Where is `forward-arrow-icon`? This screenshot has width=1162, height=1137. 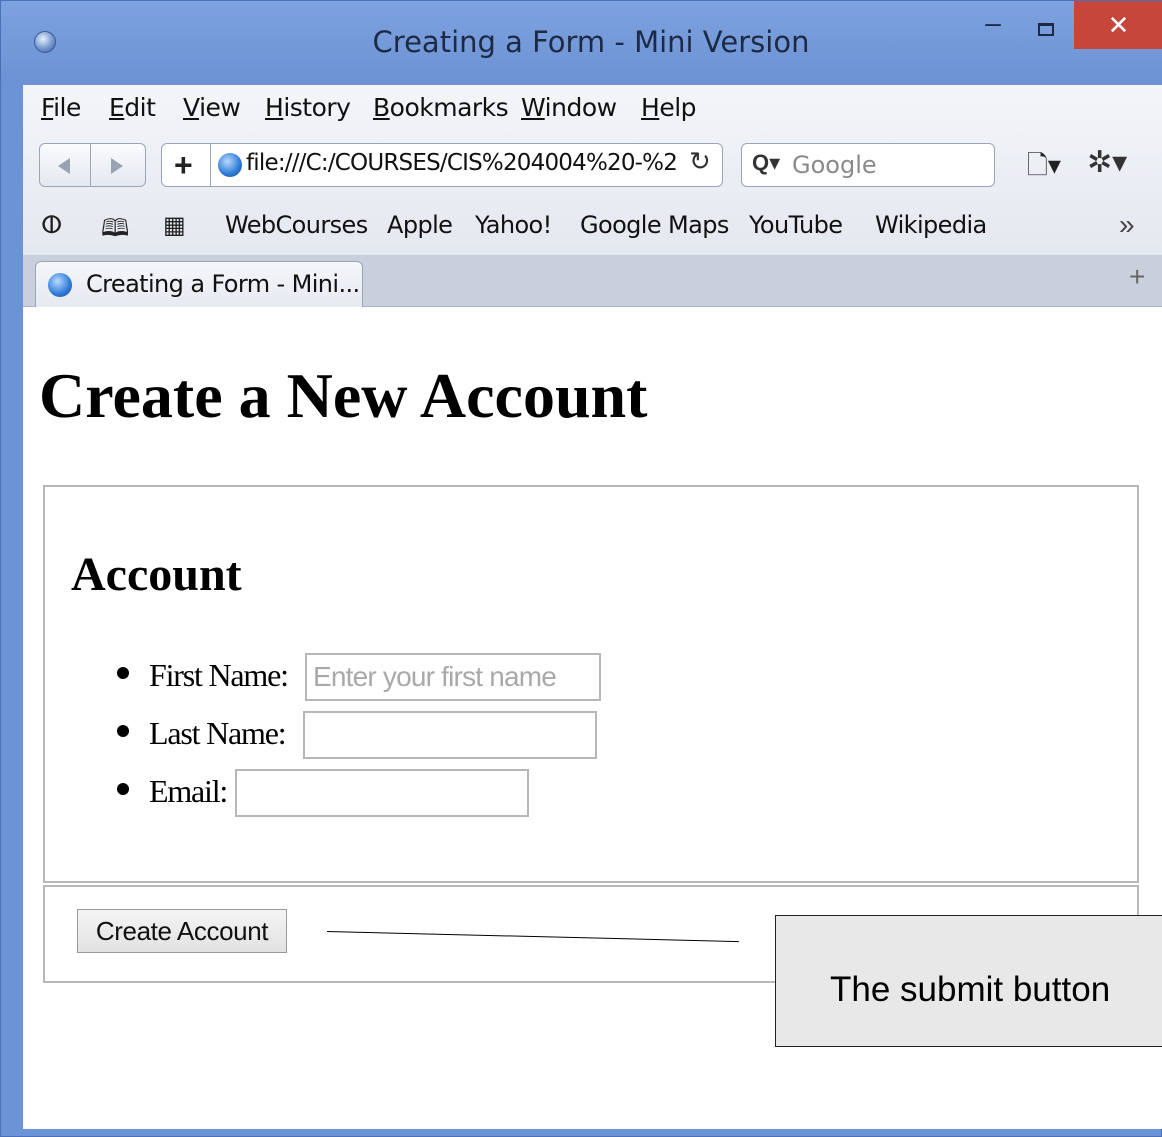 forward-arrow-icon is located at coordinates (117, 166).